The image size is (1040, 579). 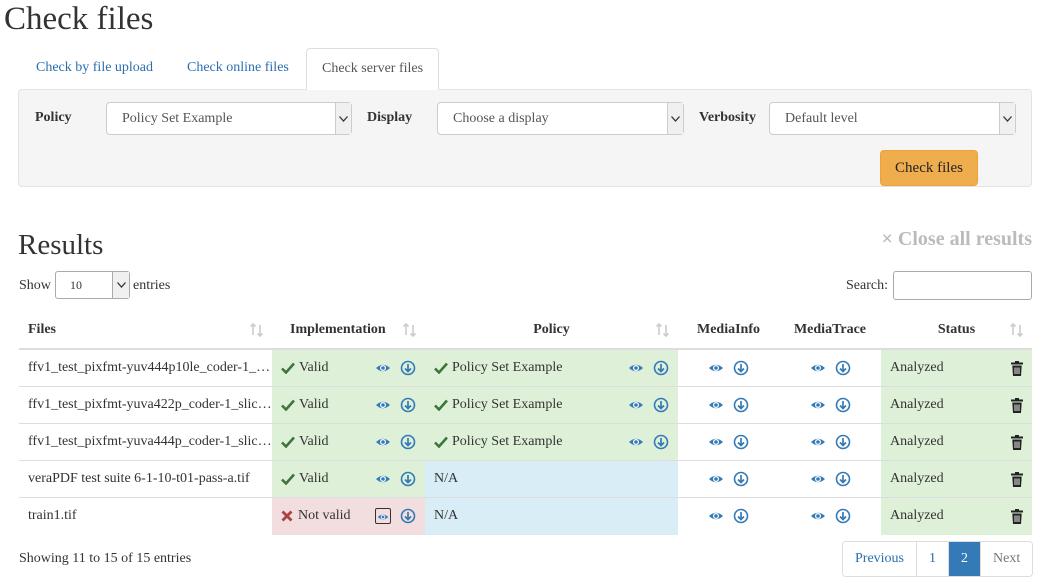 I want to click on check-files-button: Check files, so click(x=929, y=168).